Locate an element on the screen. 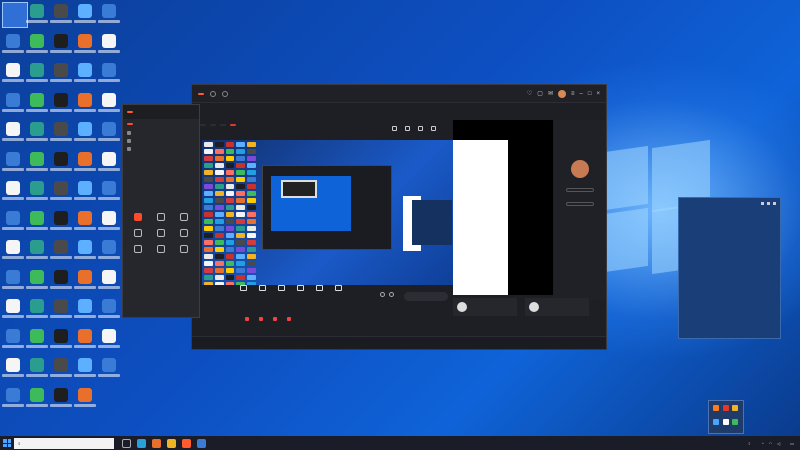  pin-icon is located at coordinates (762, 203).